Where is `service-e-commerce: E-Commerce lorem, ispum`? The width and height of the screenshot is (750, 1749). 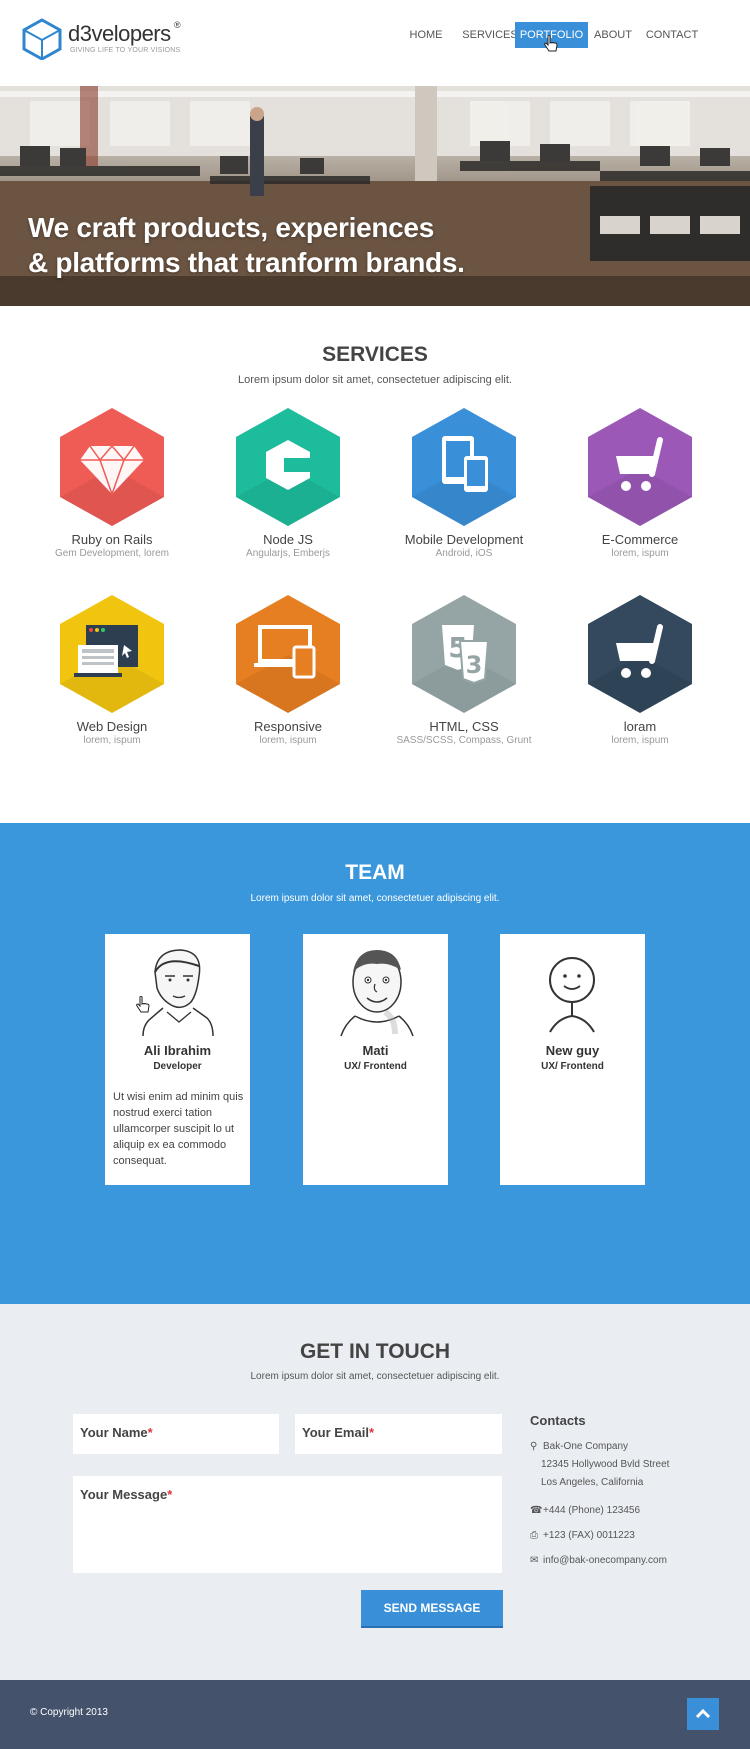 service-e-commerce: E-Commerce lorem, ispum is located at coordinates (640, 483).